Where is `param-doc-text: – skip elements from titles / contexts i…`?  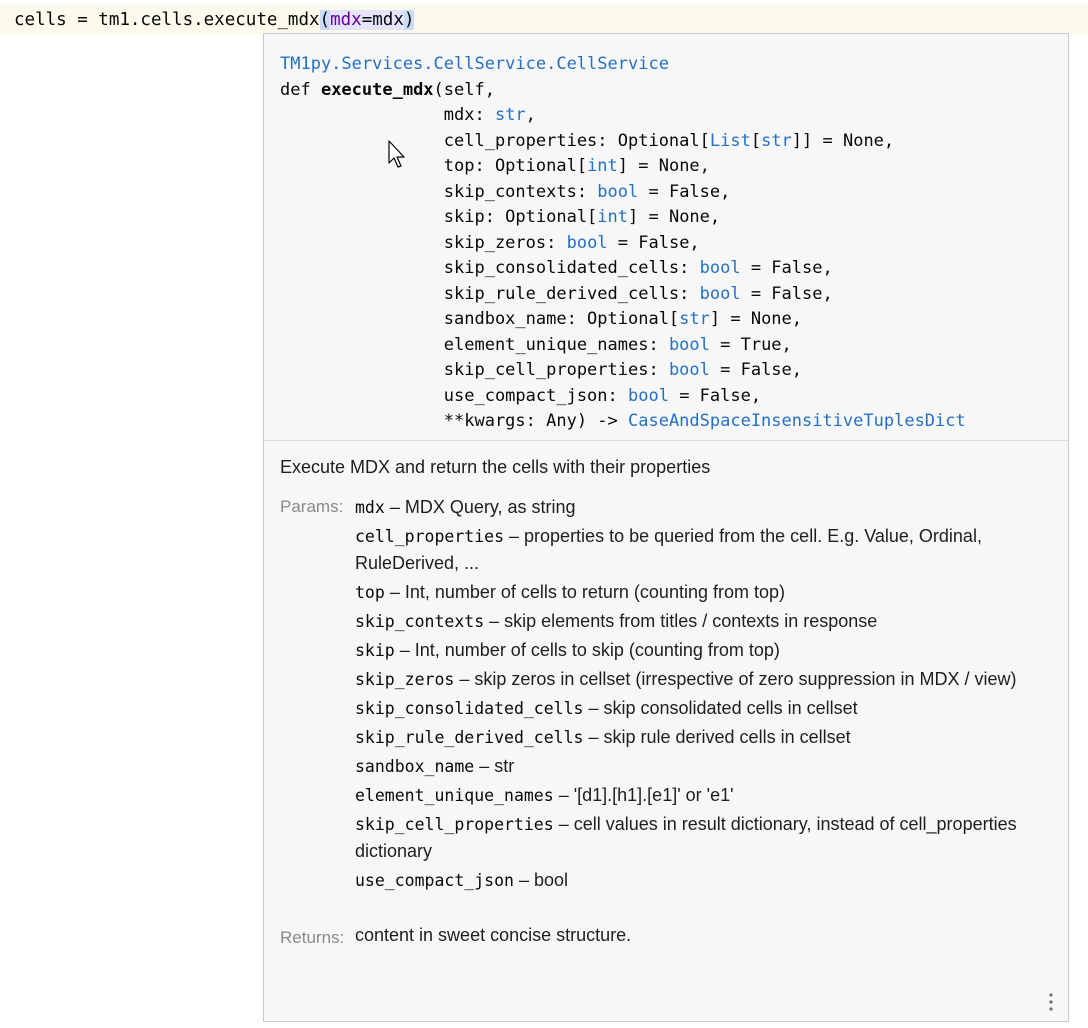 param-doc-text: – skip elements from titles / contexts i… is located at coordinates (681, 621).